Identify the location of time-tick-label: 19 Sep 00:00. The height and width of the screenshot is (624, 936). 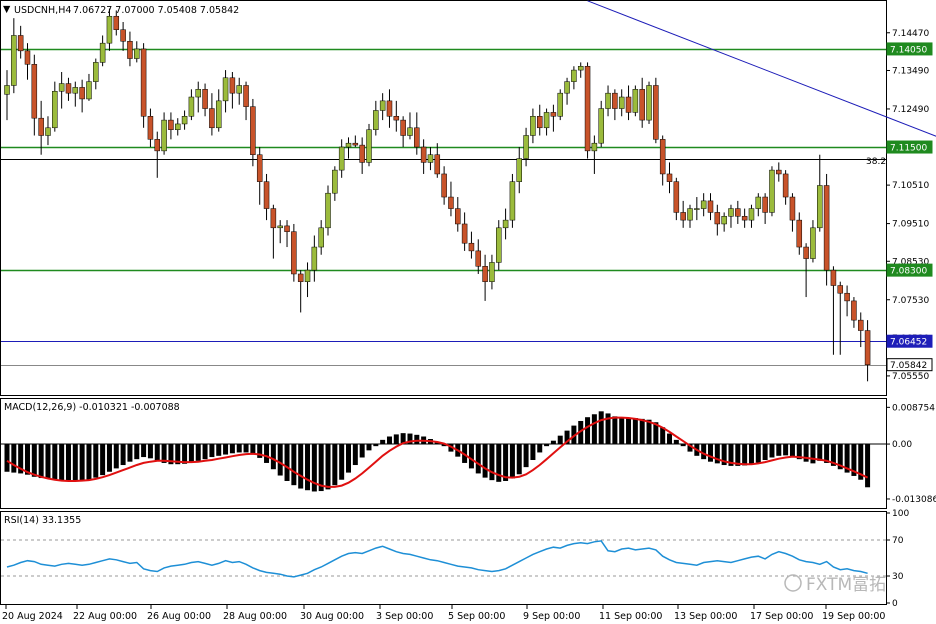
(853, 616).